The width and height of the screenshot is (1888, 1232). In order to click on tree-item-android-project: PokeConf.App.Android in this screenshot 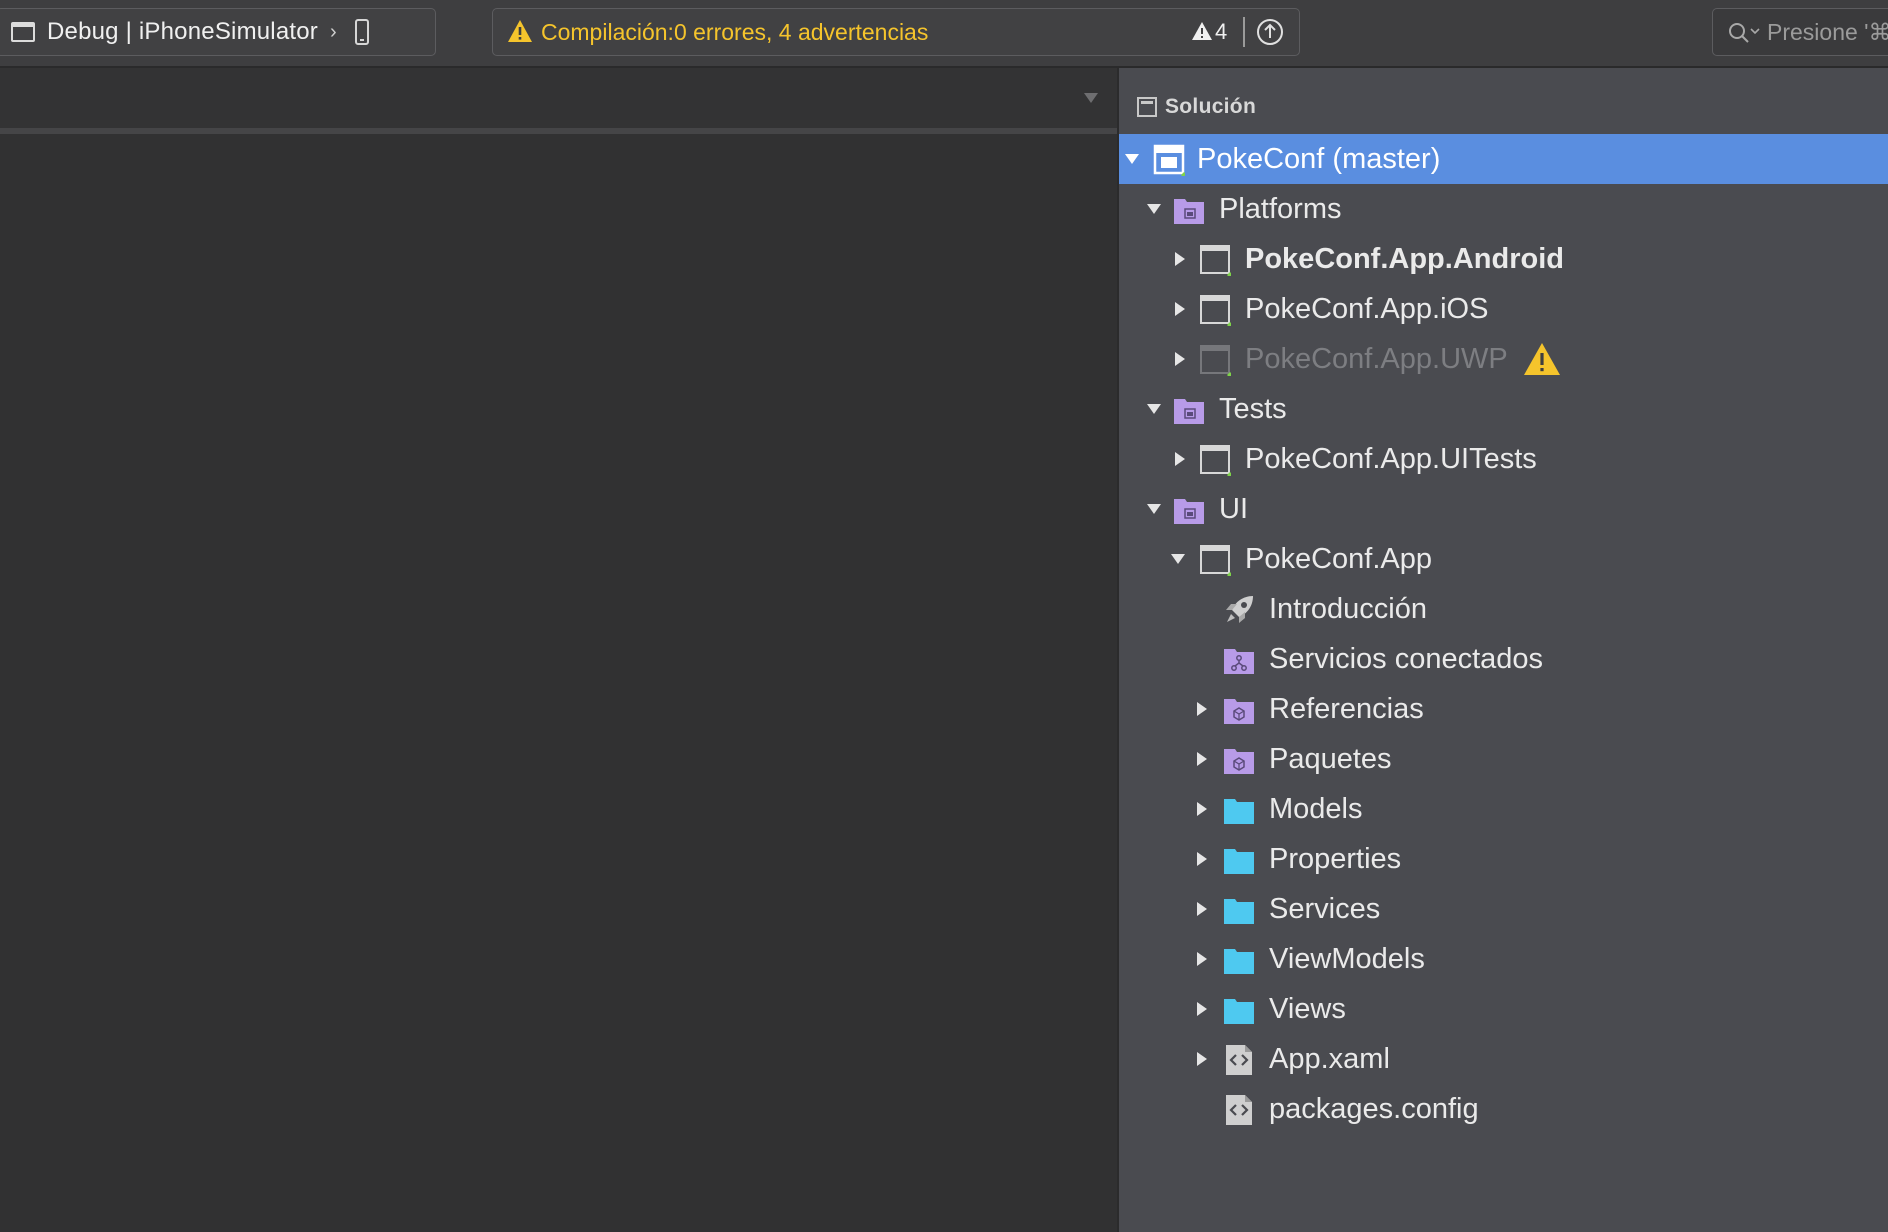, I will do `click(1503, 259)`.